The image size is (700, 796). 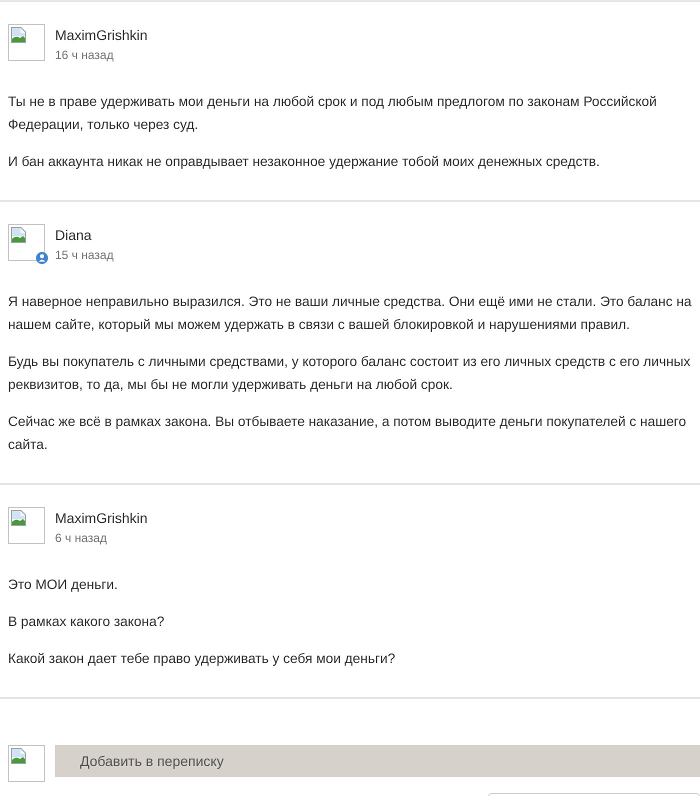 What do you see at coordinates (85, 55) in the screenshot?
I see `message-time: 16 ч назад` at bounding box center [85, 55].